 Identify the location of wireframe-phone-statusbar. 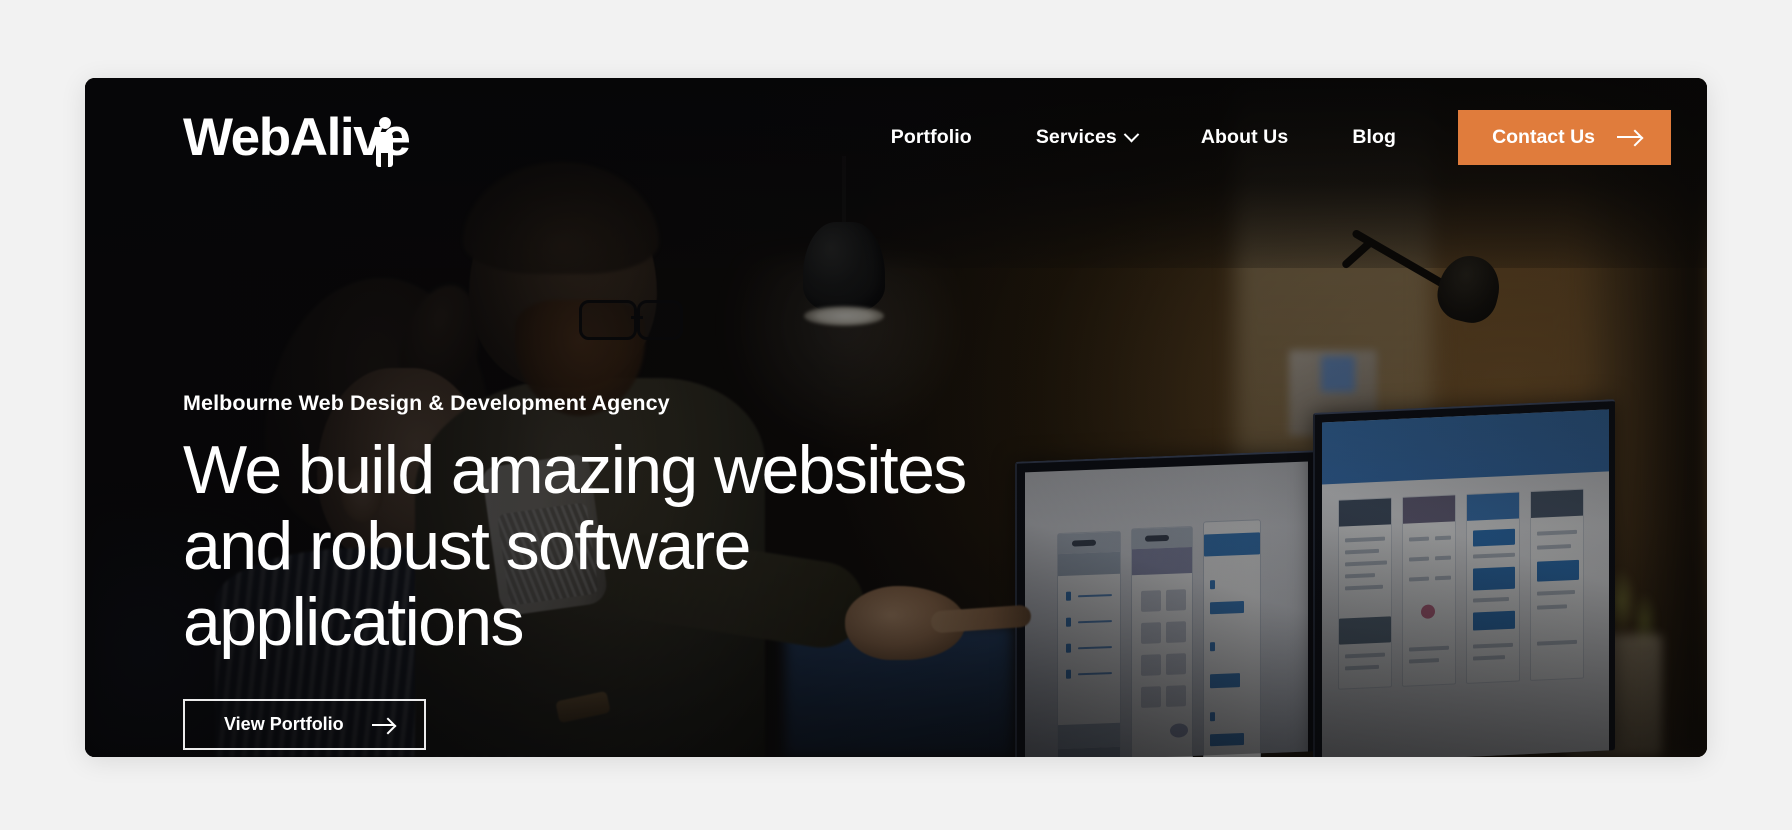
(1162, 538).